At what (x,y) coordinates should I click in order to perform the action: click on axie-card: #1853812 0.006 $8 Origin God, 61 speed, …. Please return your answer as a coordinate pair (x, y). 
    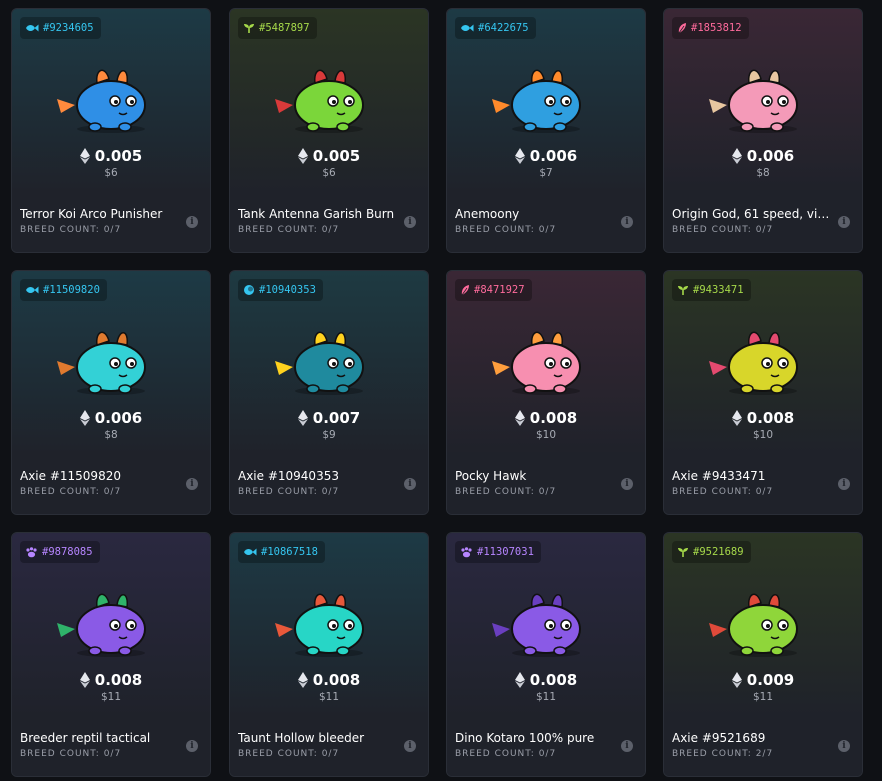
    Looking at the image, I should click on (763, 130).